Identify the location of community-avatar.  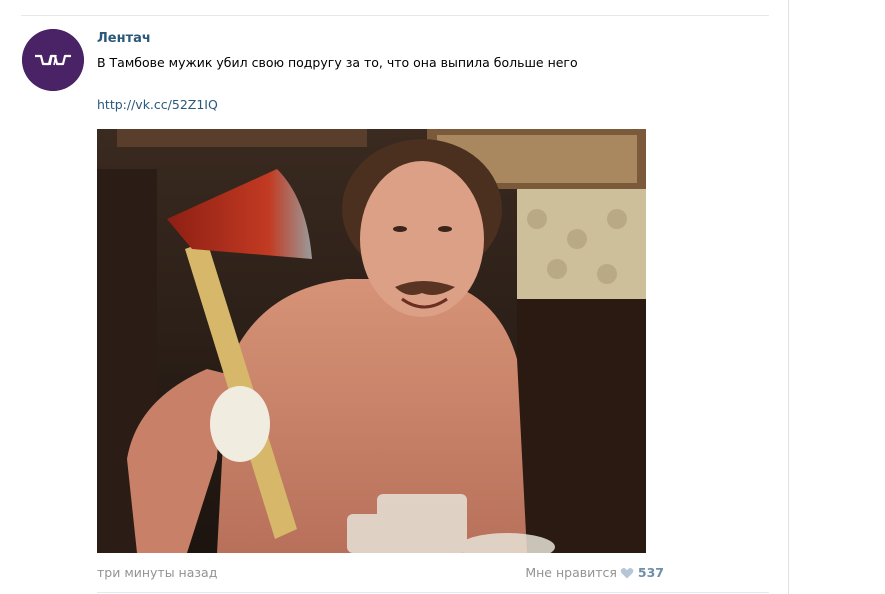
(53, 60).